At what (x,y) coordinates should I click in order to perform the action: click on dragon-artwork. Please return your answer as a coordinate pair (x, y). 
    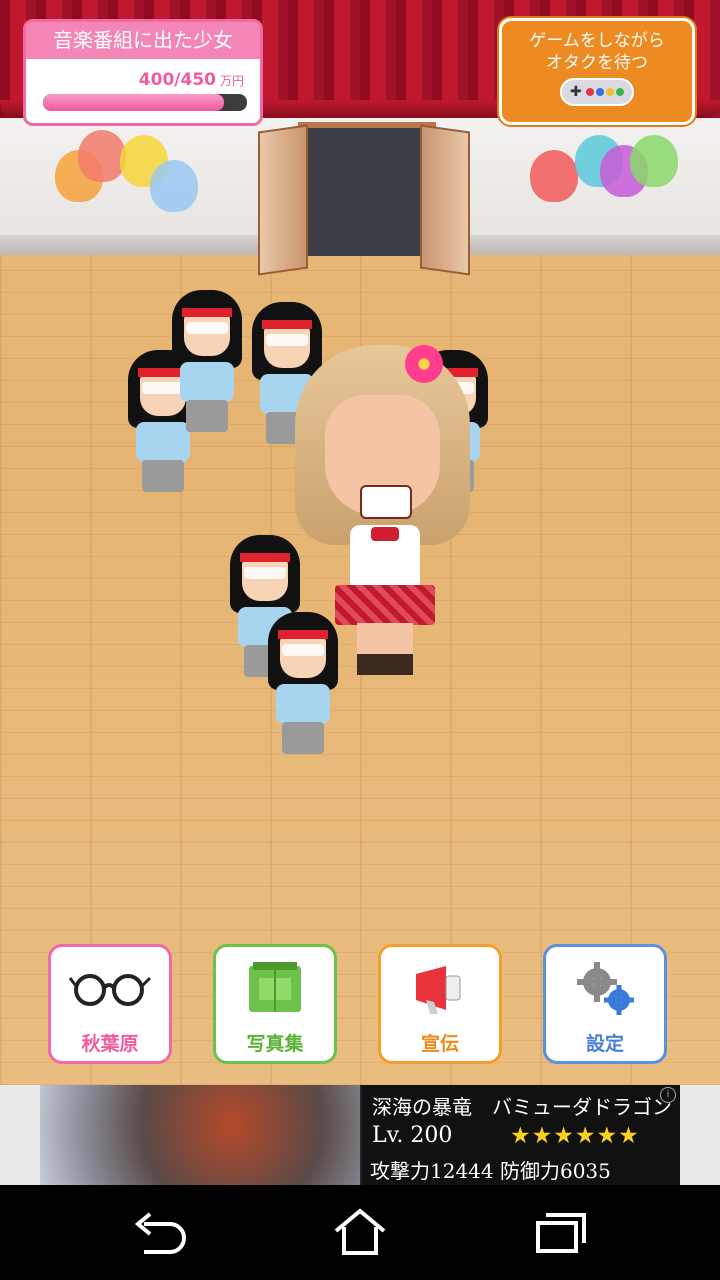
    Looking at the image, I should click on (200, 1135).